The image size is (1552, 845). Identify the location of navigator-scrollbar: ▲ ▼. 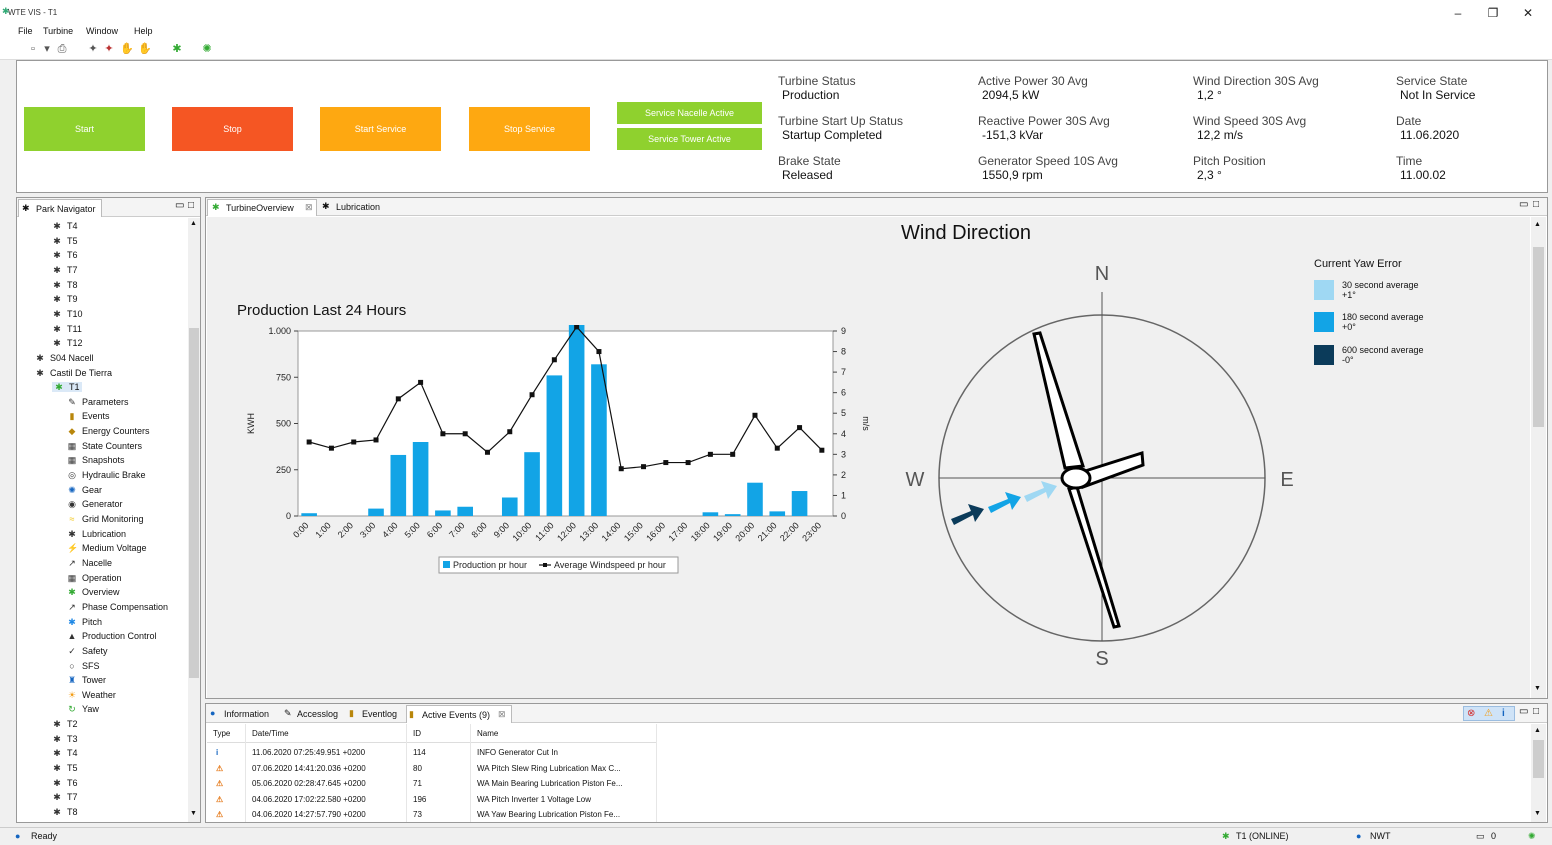
(194, 520).